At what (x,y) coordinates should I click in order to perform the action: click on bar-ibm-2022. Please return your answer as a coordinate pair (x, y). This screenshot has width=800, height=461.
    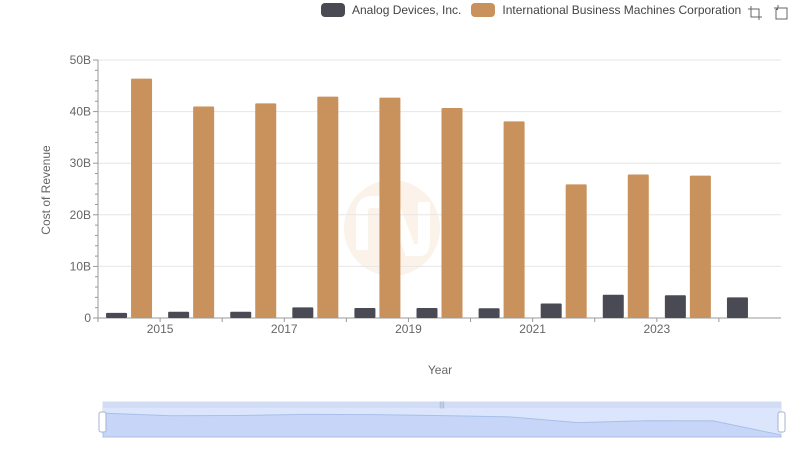
    Looking at the image, I should click on (638, 246).